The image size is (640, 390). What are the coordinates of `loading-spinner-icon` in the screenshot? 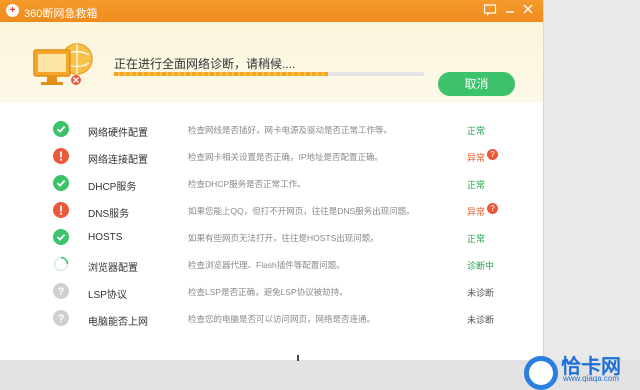 It's located at (61, 264).